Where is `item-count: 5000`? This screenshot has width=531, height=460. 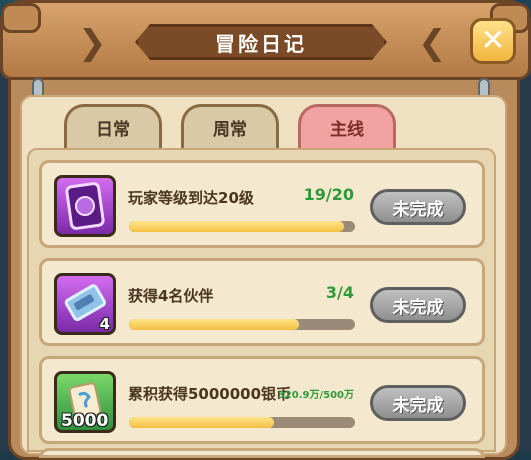
item-count: 5000 is located at coordinates (85, 421).